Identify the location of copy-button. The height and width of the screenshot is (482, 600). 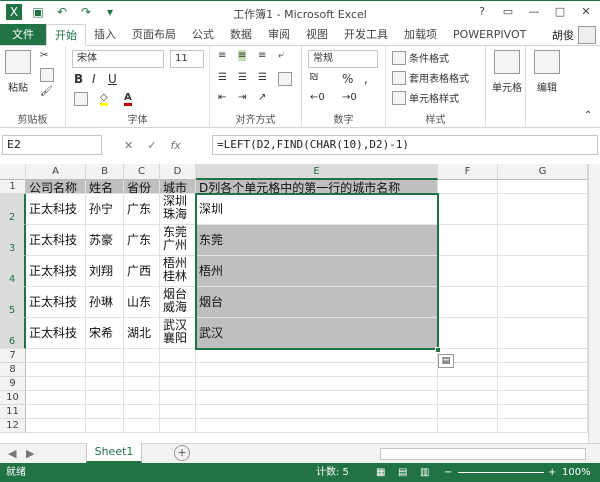
(47, 75).